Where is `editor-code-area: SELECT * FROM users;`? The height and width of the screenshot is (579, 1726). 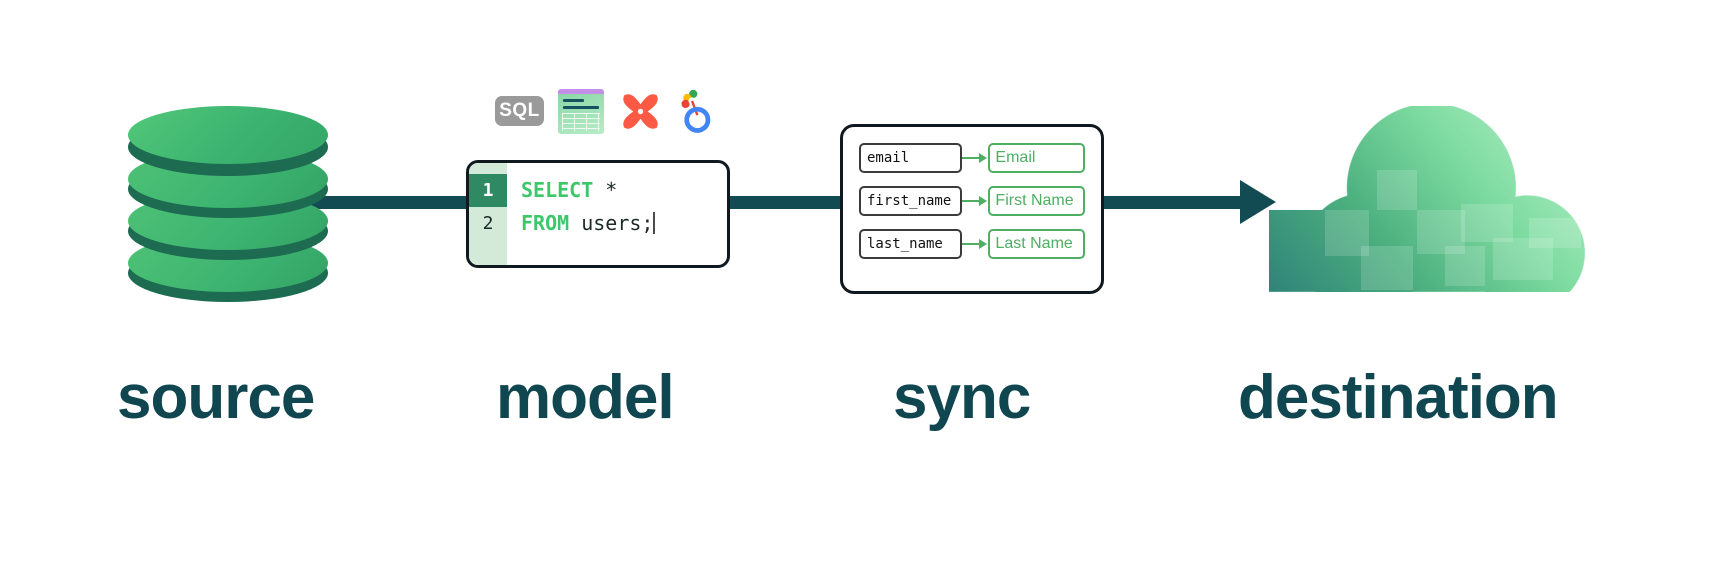
editor-code-area: SELECT * FROM users; is located at coordinates (617, 214).